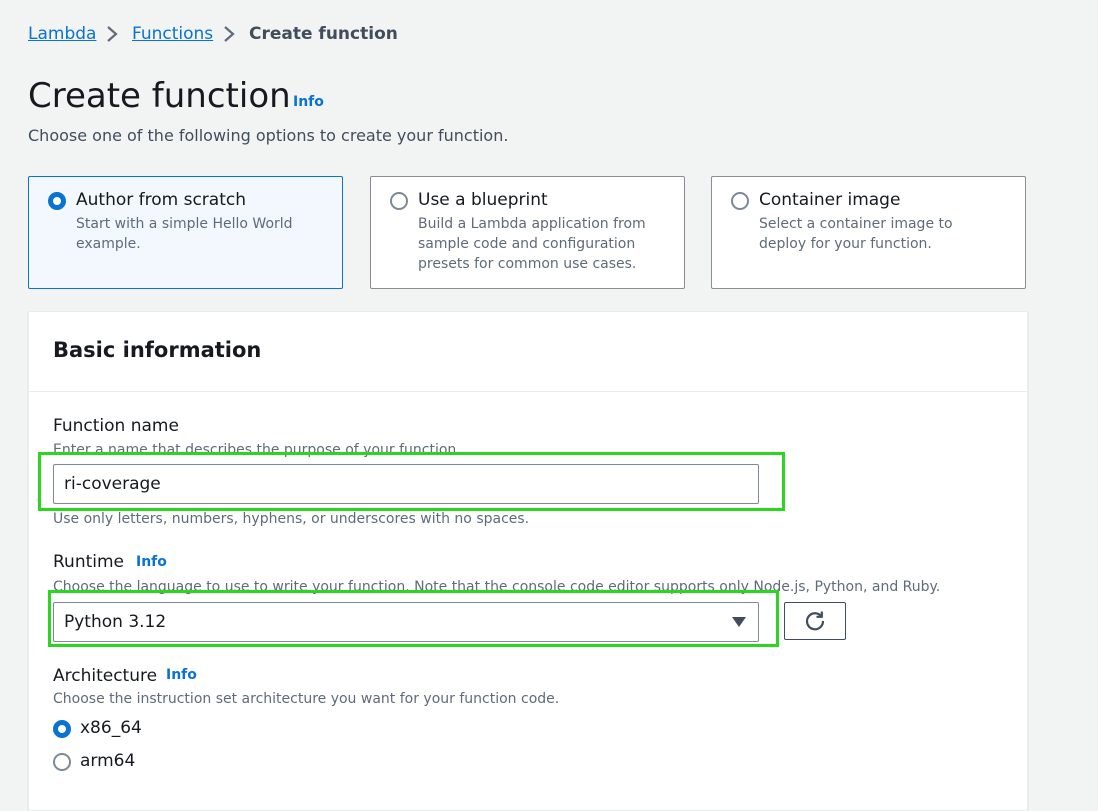 This screenshot has height=811, width=1098. I want to click on architecture-option-label: arm64, so click(108, 761).